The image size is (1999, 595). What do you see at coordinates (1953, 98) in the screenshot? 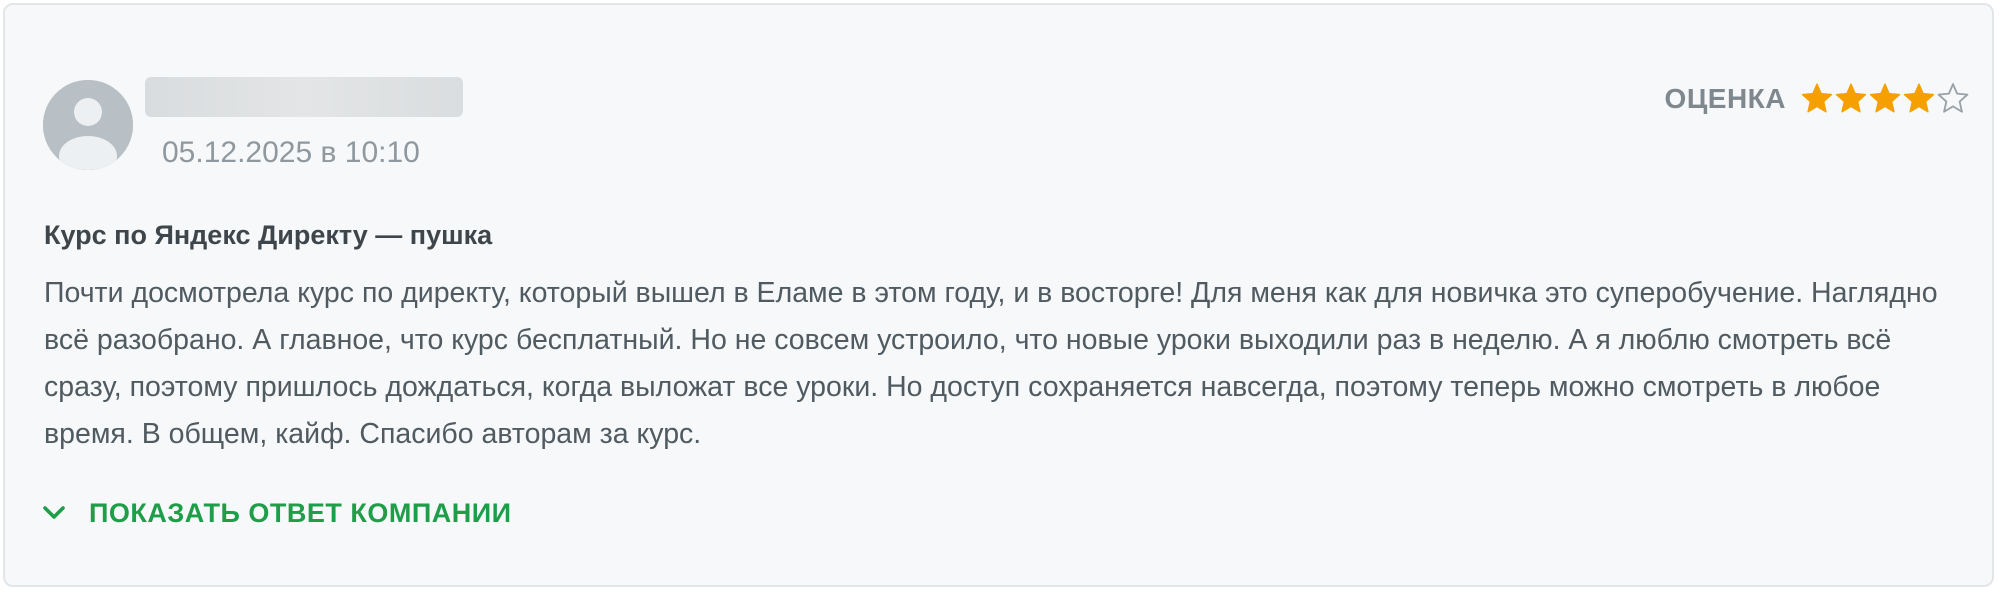
I see `star-empty-icon` at bounding box center [1953, 98].